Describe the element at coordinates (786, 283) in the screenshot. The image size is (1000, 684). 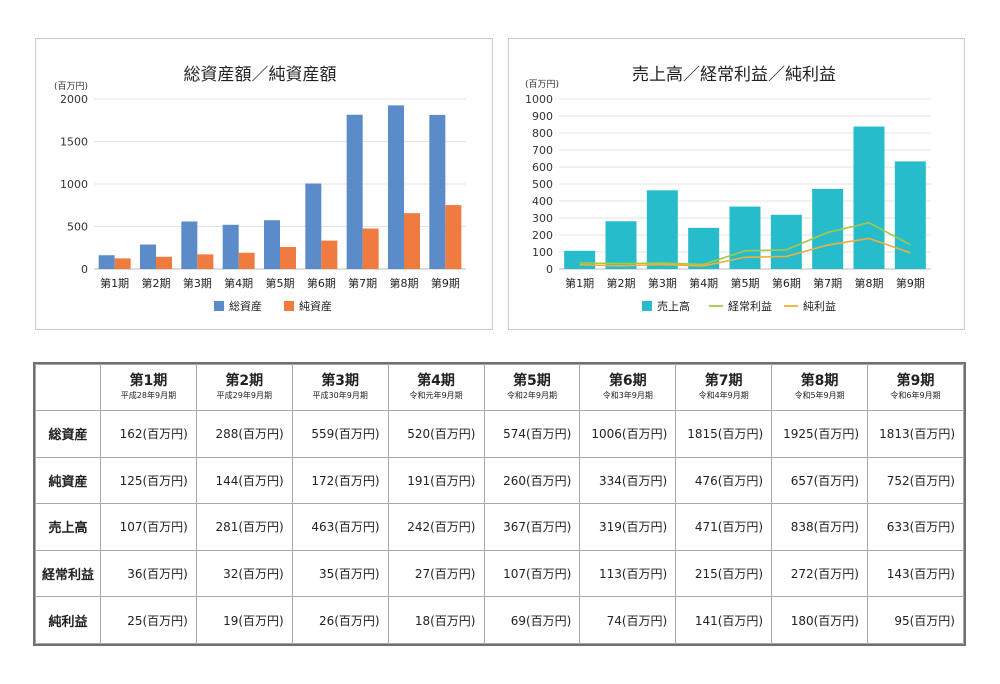
I see `x-tick-label: 第6期` at that location.